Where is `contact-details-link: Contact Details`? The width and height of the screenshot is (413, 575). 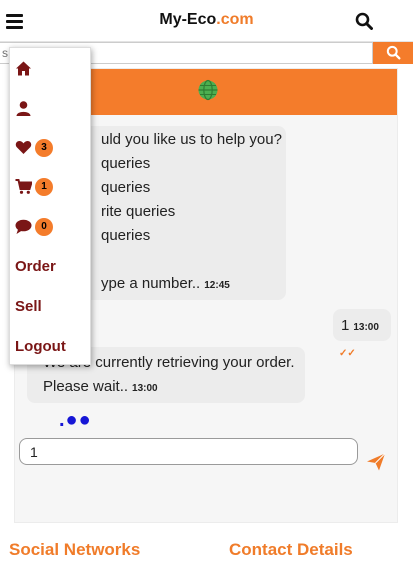
contact-details-link: Contact Details is located at coordinates (291, 550).